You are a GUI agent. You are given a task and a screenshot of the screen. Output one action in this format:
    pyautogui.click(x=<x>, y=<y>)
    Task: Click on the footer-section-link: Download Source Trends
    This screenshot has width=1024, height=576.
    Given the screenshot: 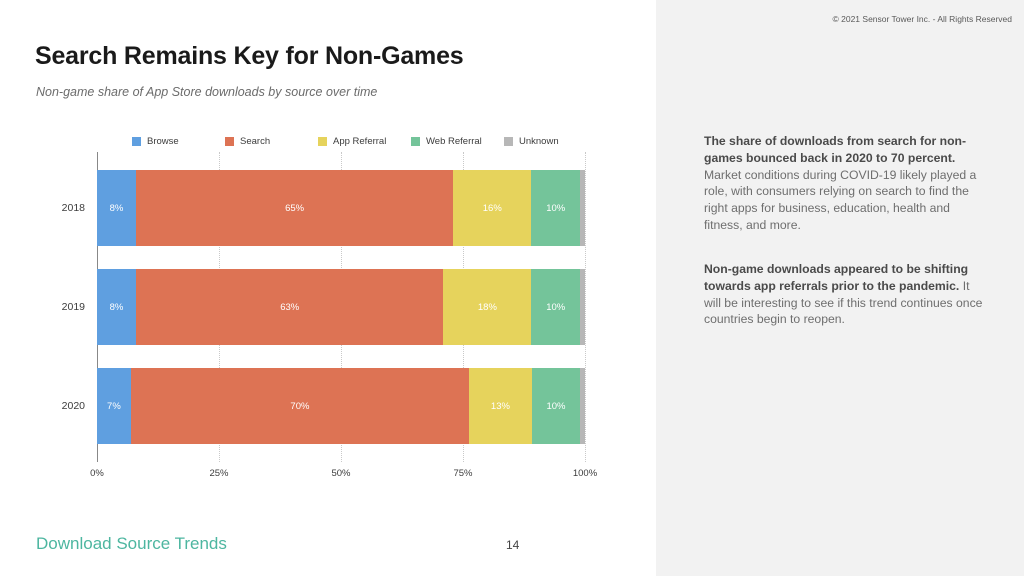 What is the action you would take?
    pyautogui.click(x=131, y=544)
    